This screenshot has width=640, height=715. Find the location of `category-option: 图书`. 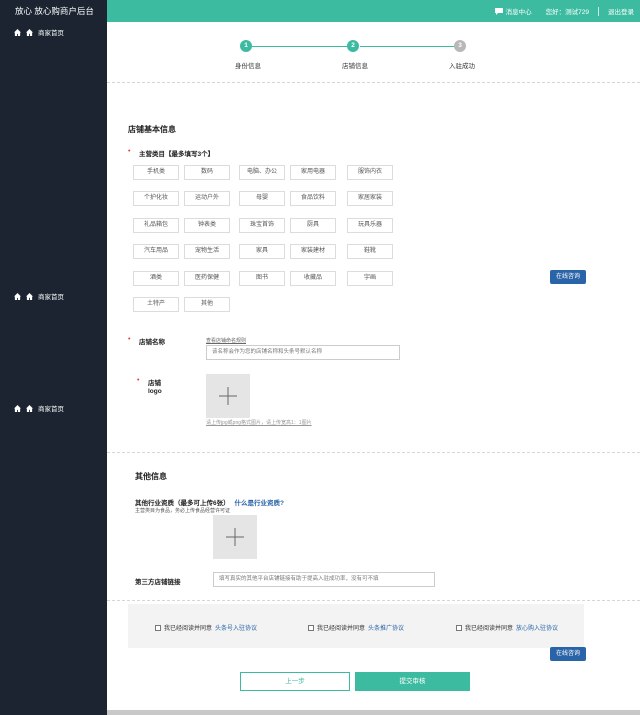

category-option: 图书 is located at coordinates (262, 278).